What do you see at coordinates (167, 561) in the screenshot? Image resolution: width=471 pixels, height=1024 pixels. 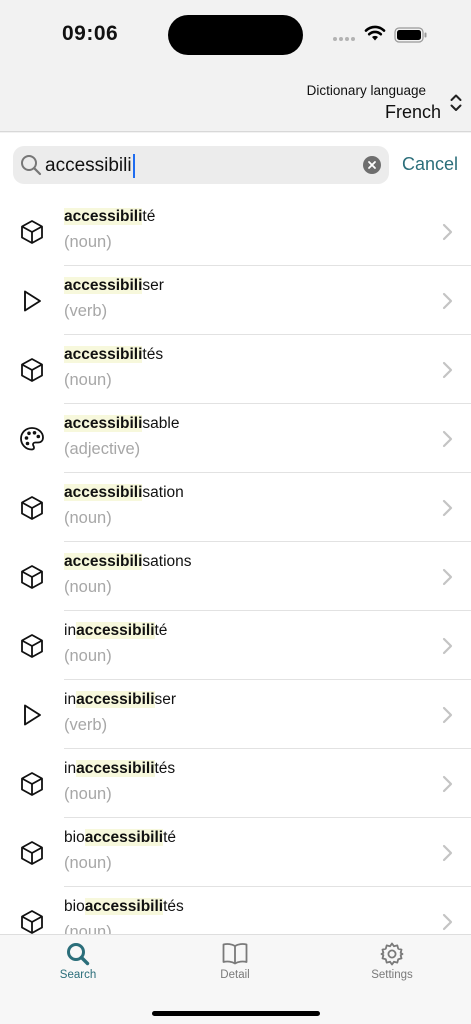 I see `word-suffix: sations` at bounding box center [167, 561].